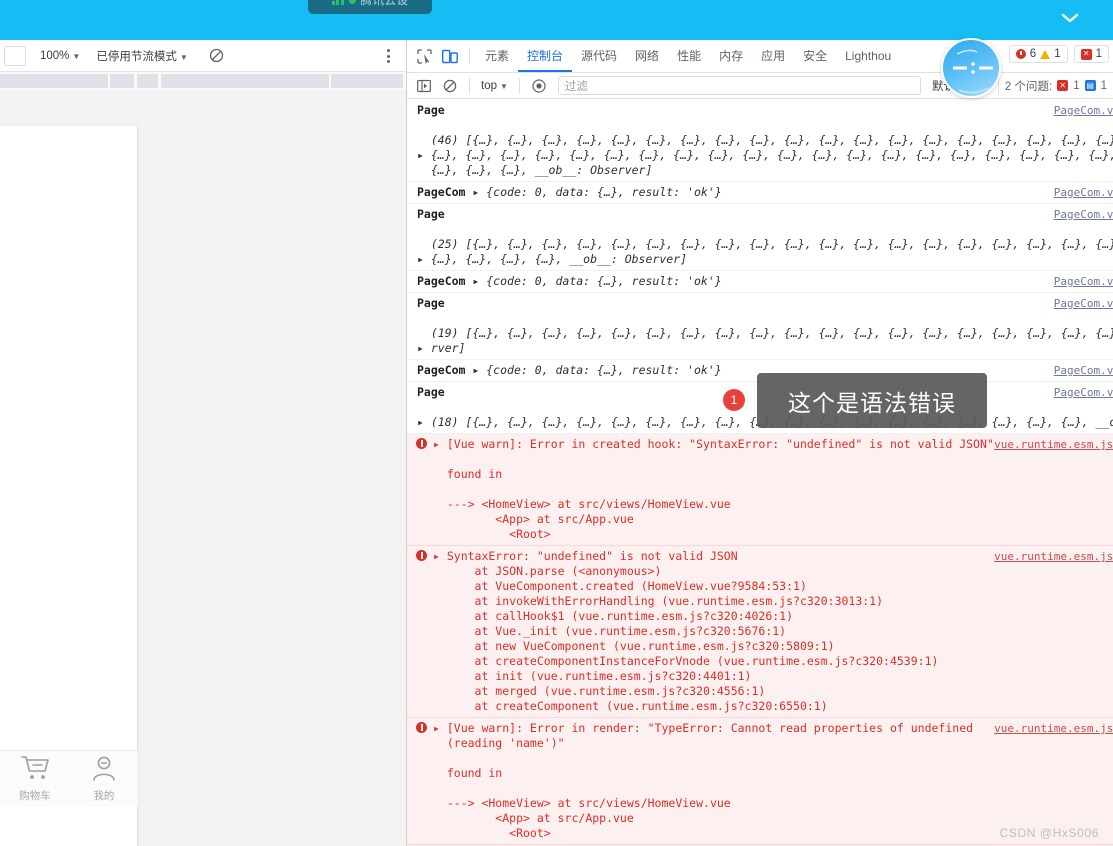  What do you see at coordinates (388, 56) in the screenshot?
I see `more-vertical-icon` at bounding box center [388, 56].